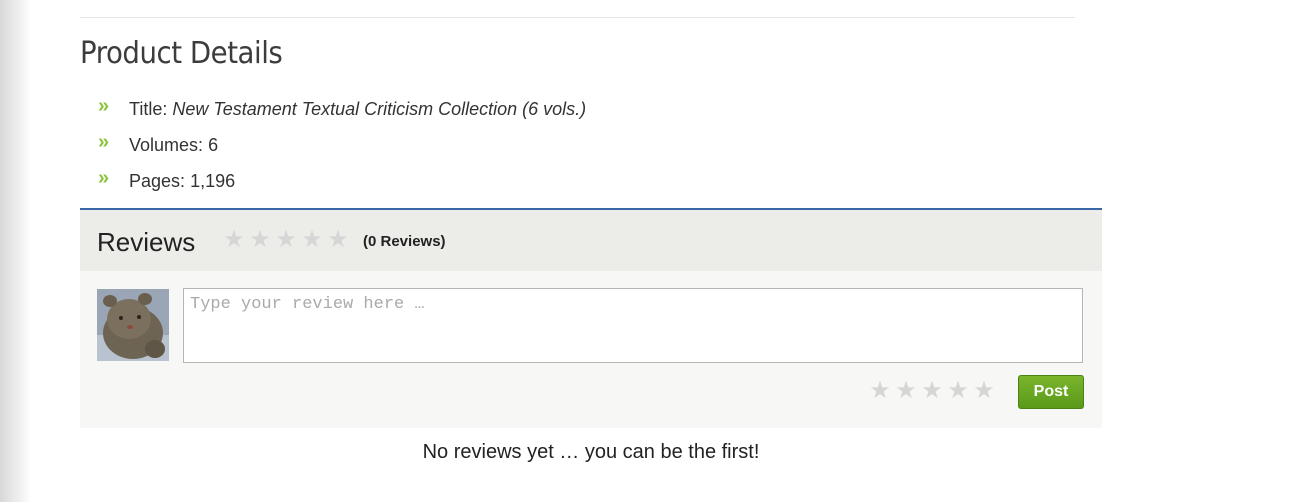  I want to click on page-left-shadow, so click(15, 251).